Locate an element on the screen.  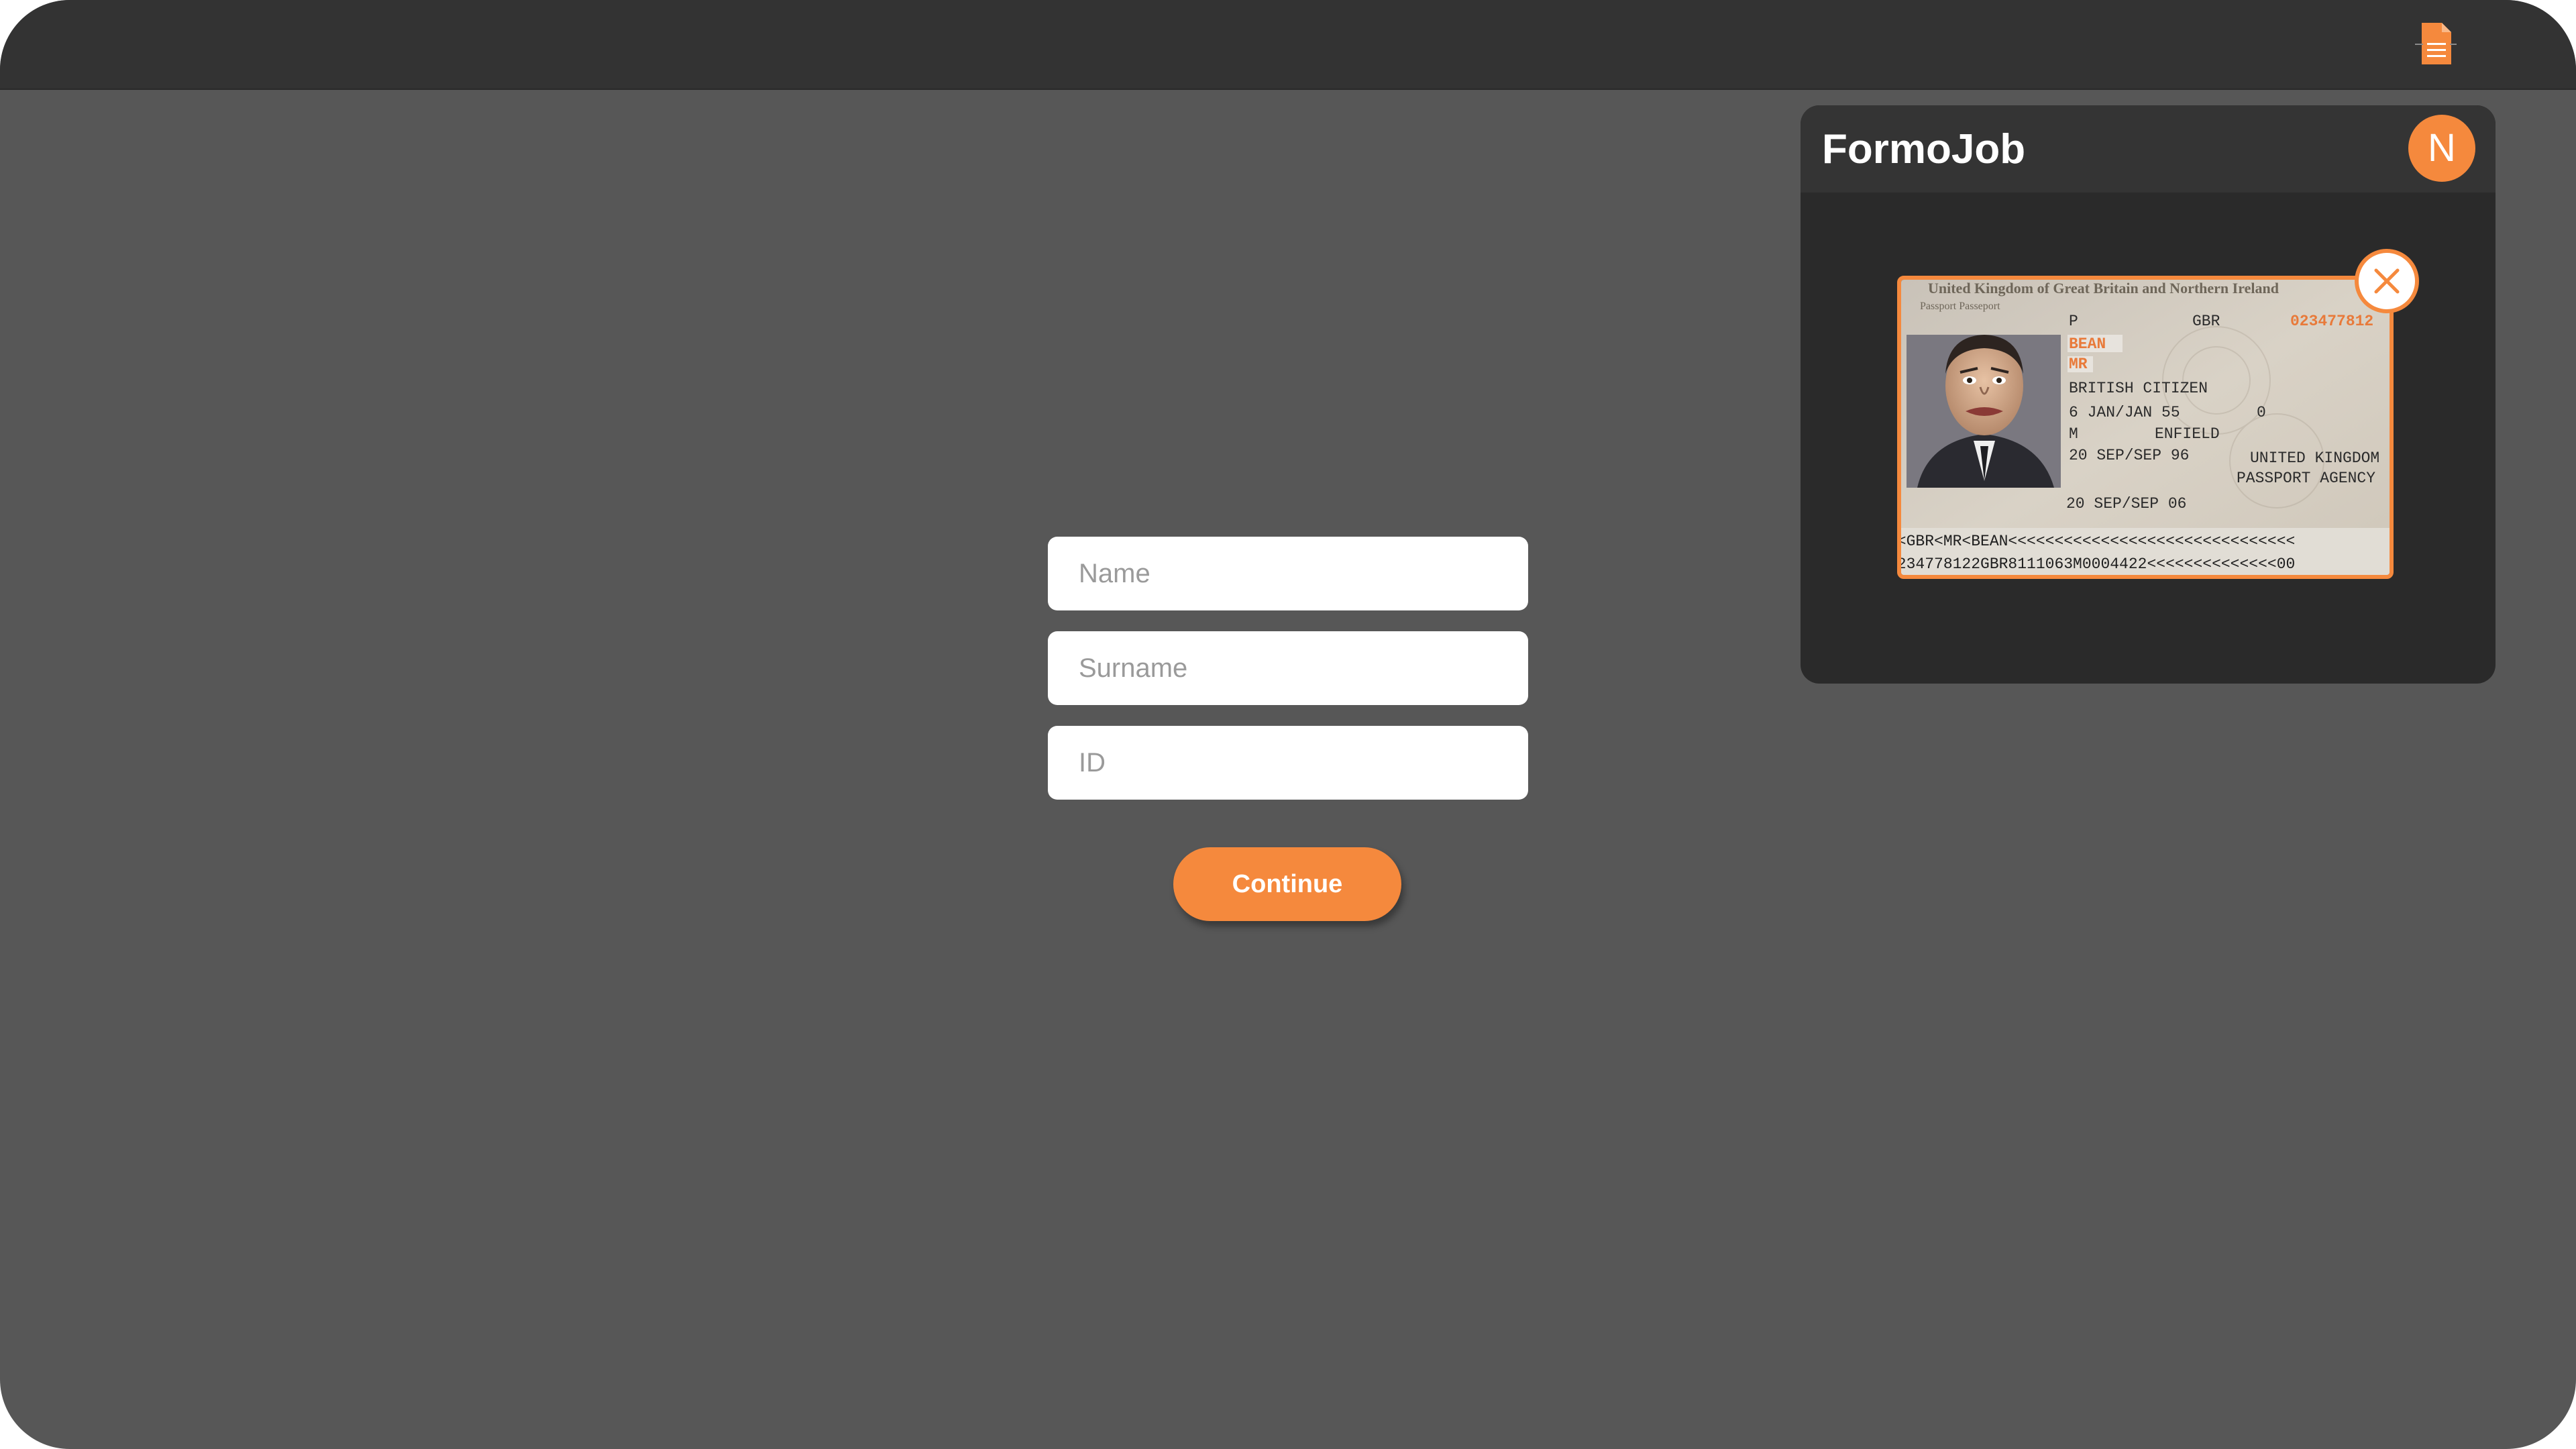
passport-dob: 6 JAN/JAN 55 is located at coordinates (2124, 412).